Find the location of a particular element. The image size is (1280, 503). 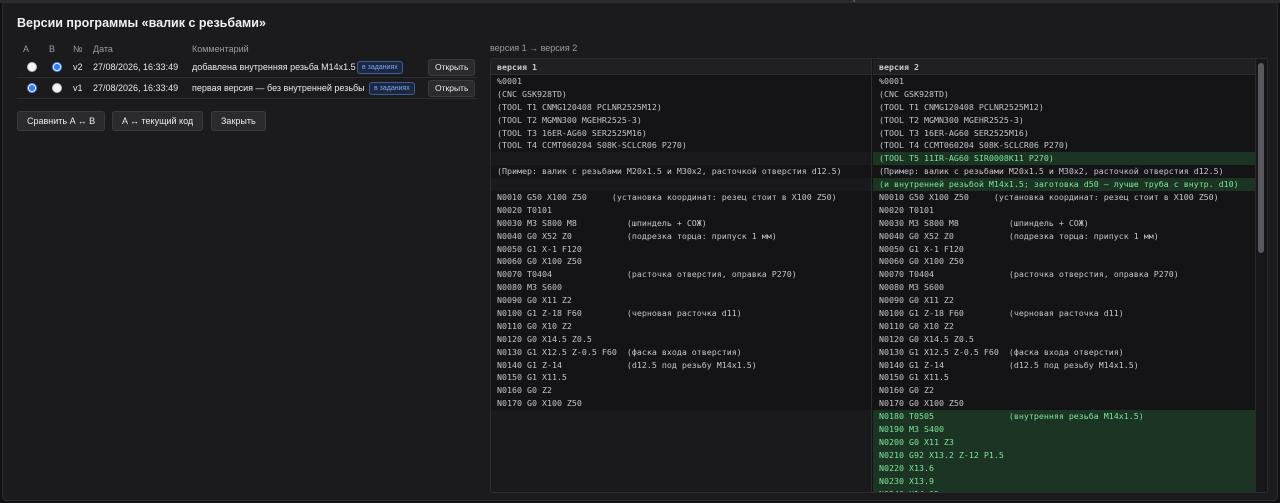

right-code-line: N0150 G1 X11.5 is located at coordinates (914, 377).